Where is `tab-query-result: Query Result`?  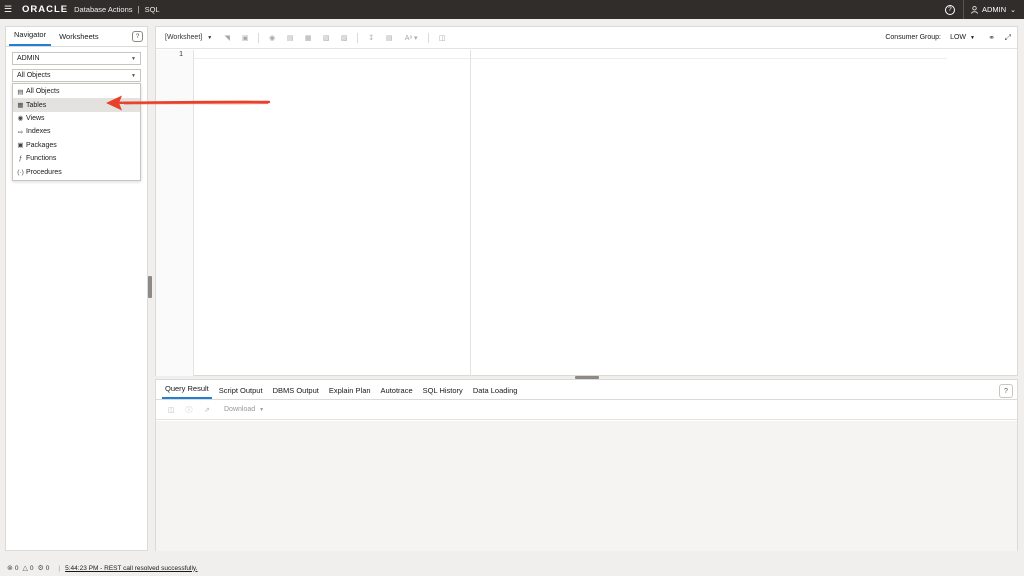
tab-query-result: Query Result is located at coordinates (187, 391).